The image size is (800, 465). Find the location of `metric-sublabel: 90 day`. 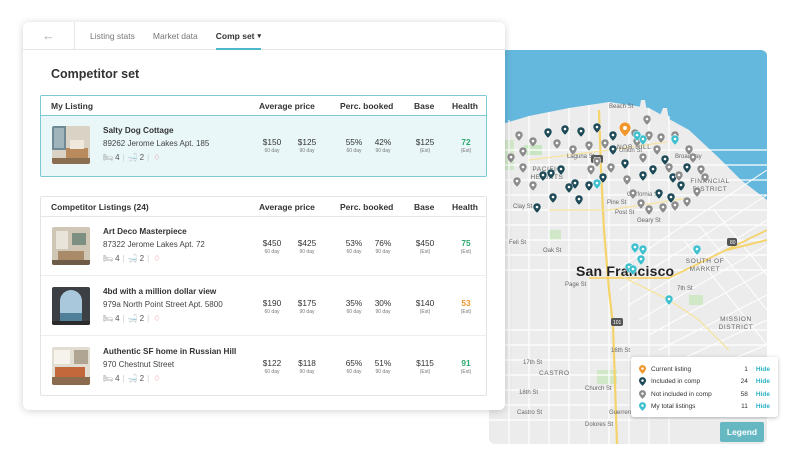

metric-sublabel: 90 day is located at coordinates (383, 312).